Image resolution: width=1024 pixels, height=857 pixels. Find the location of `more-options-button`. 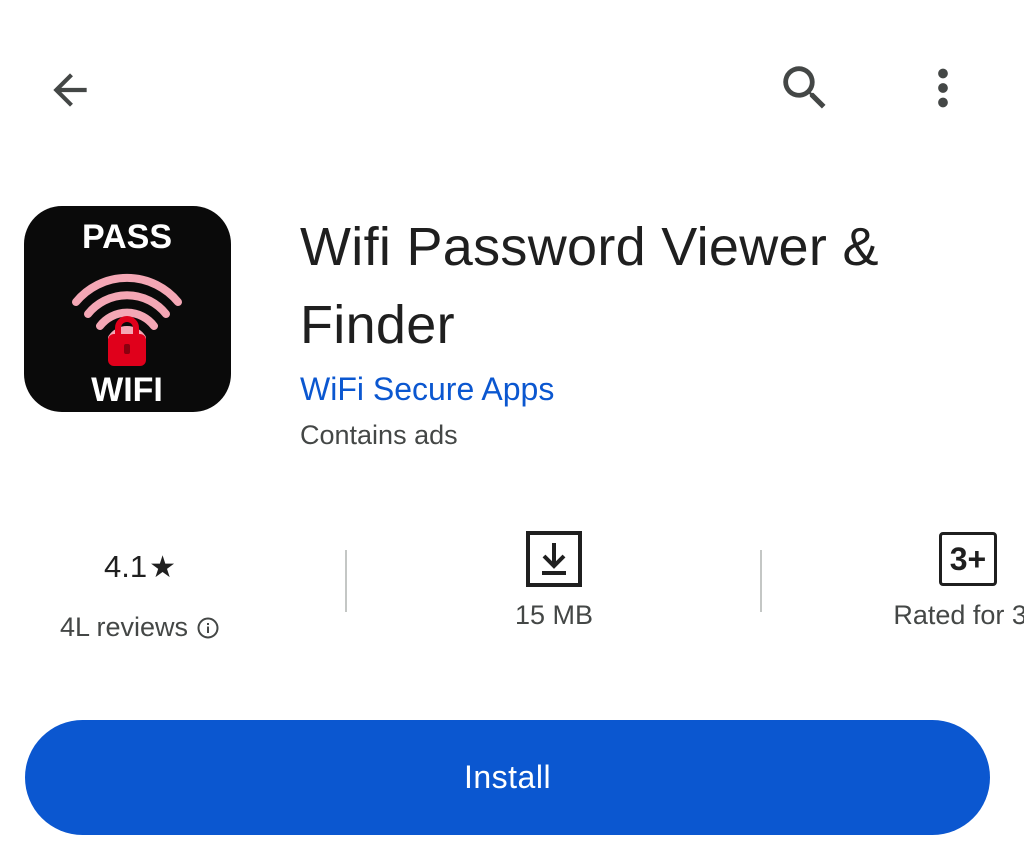

more-options-button is located at coordinates (943, 88).